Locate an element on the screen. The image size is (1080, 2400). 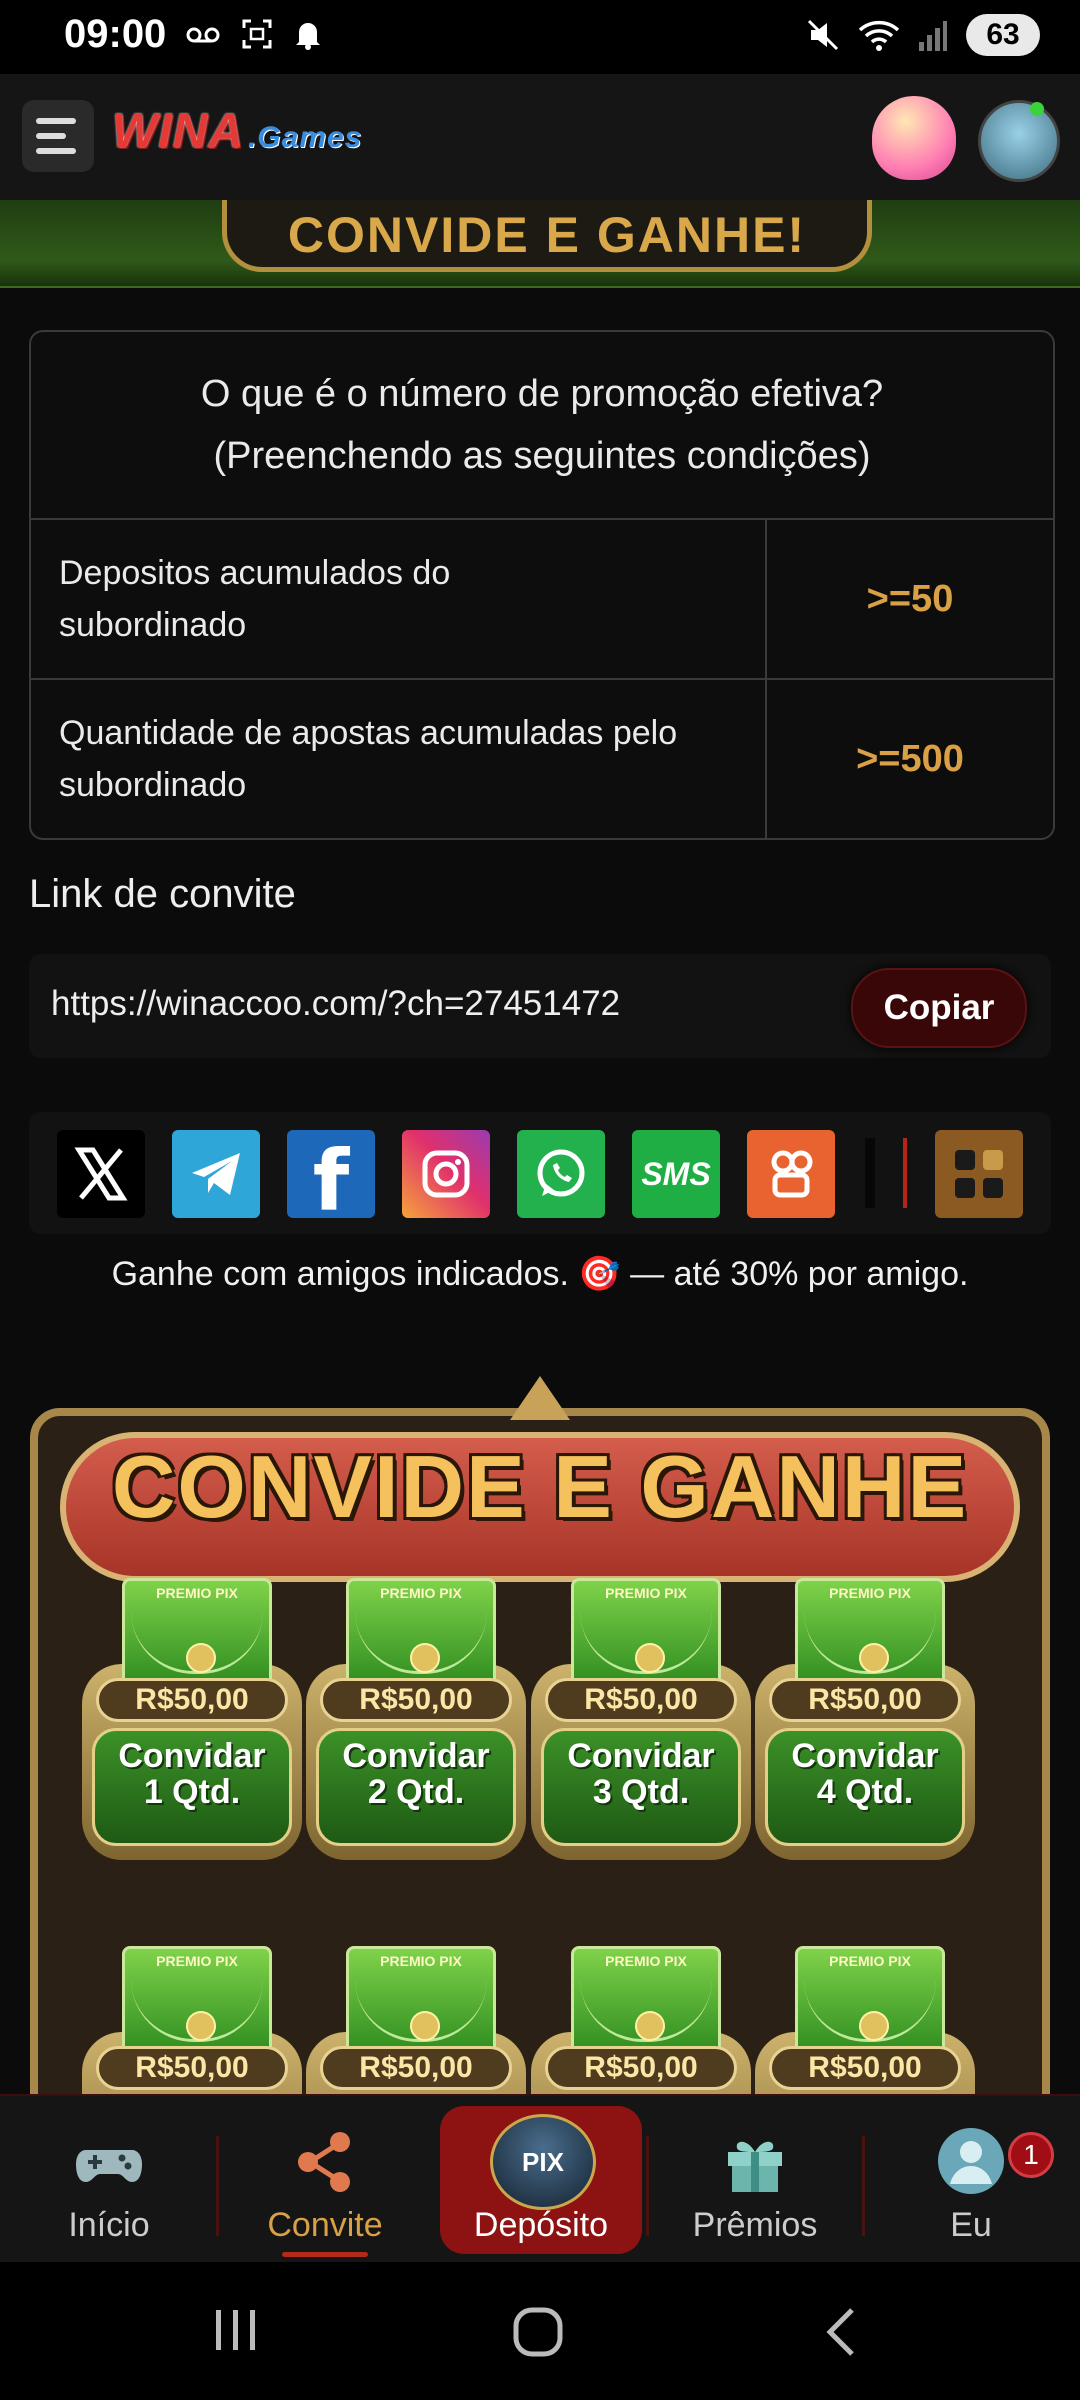
invite-count-label: Convidar 3 Qtd. is located at coordinates (641, 1774).